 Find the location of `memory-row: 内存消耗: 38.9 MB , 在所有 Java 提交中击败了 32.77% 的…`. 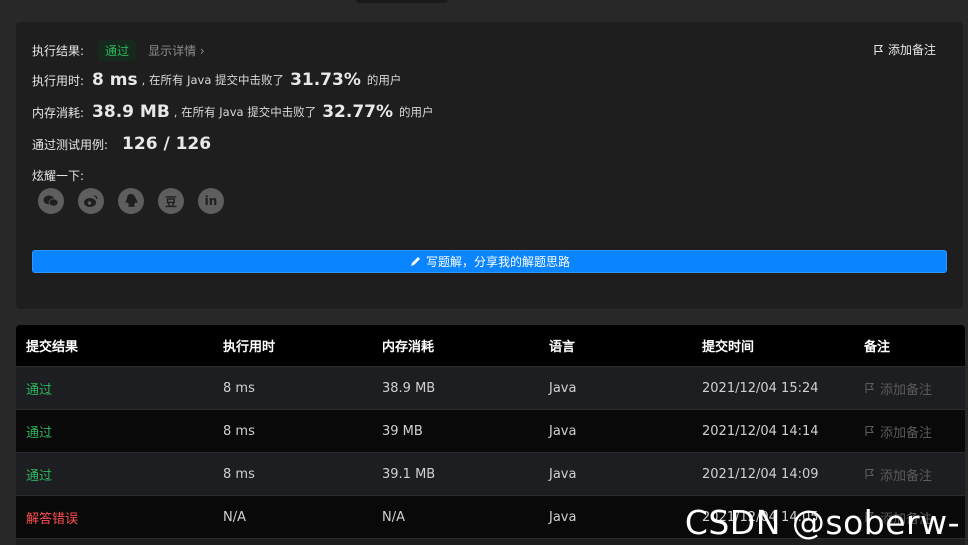

memory-row: 内存消耗: 38.9 MB , 在所有 Java 提交中击败了 32.77% 的… is located at coordinates (233, 112).